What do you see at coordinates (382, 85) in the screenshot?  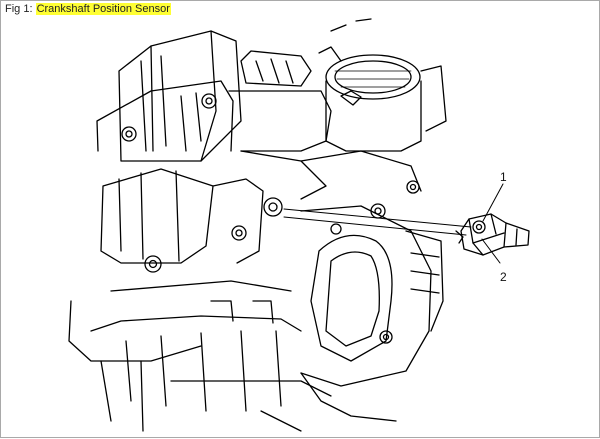 I see `filler-neck` at bounding box center [382, 85].